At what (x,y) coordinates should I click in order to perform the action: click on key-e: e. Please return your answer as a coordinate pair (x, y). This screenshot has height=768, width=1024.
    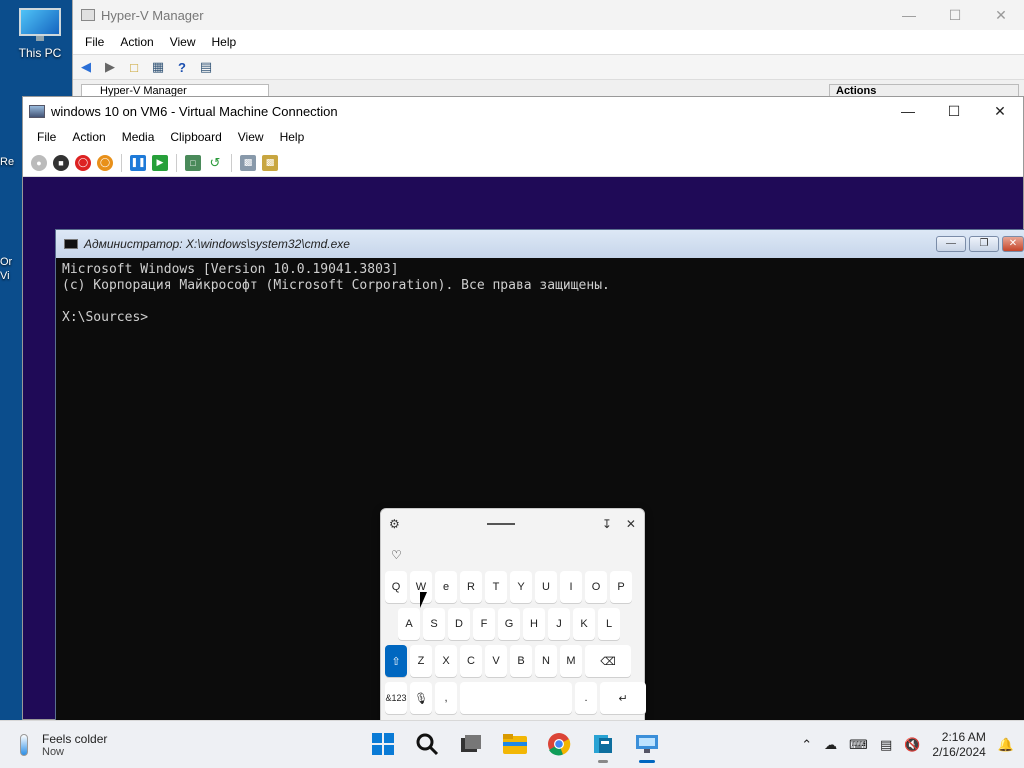
    Looking at the image, I should click on (446, 587).